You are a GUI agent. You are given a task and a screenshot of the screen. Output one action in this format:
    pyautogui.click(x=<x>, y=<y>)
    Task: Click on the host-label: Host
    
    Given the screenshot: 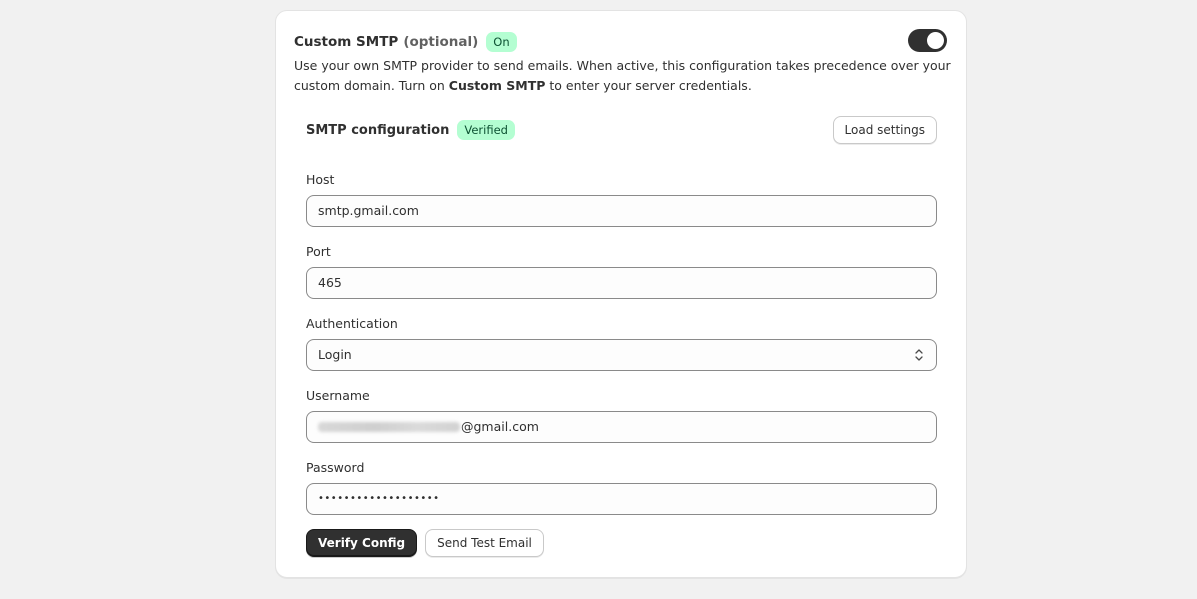 What is the action you would take?
    pyautogui.click(x=320, y=179)
    